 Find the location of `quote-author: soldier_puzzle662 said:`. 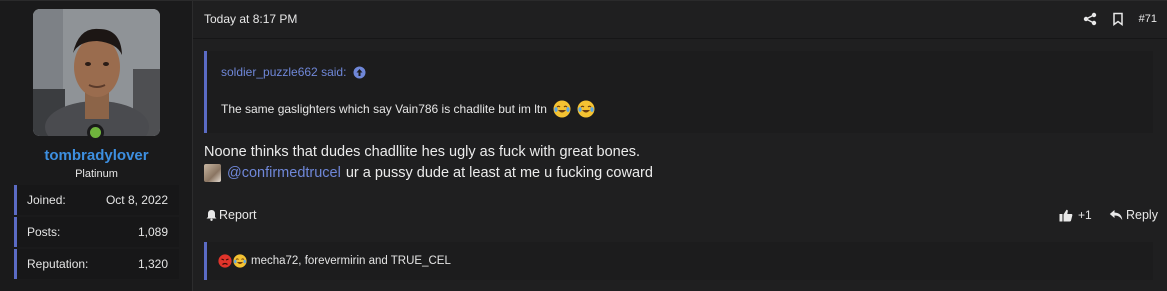

quote-author: soldier_puzzle662 said: is located at coordinates (283, 72).